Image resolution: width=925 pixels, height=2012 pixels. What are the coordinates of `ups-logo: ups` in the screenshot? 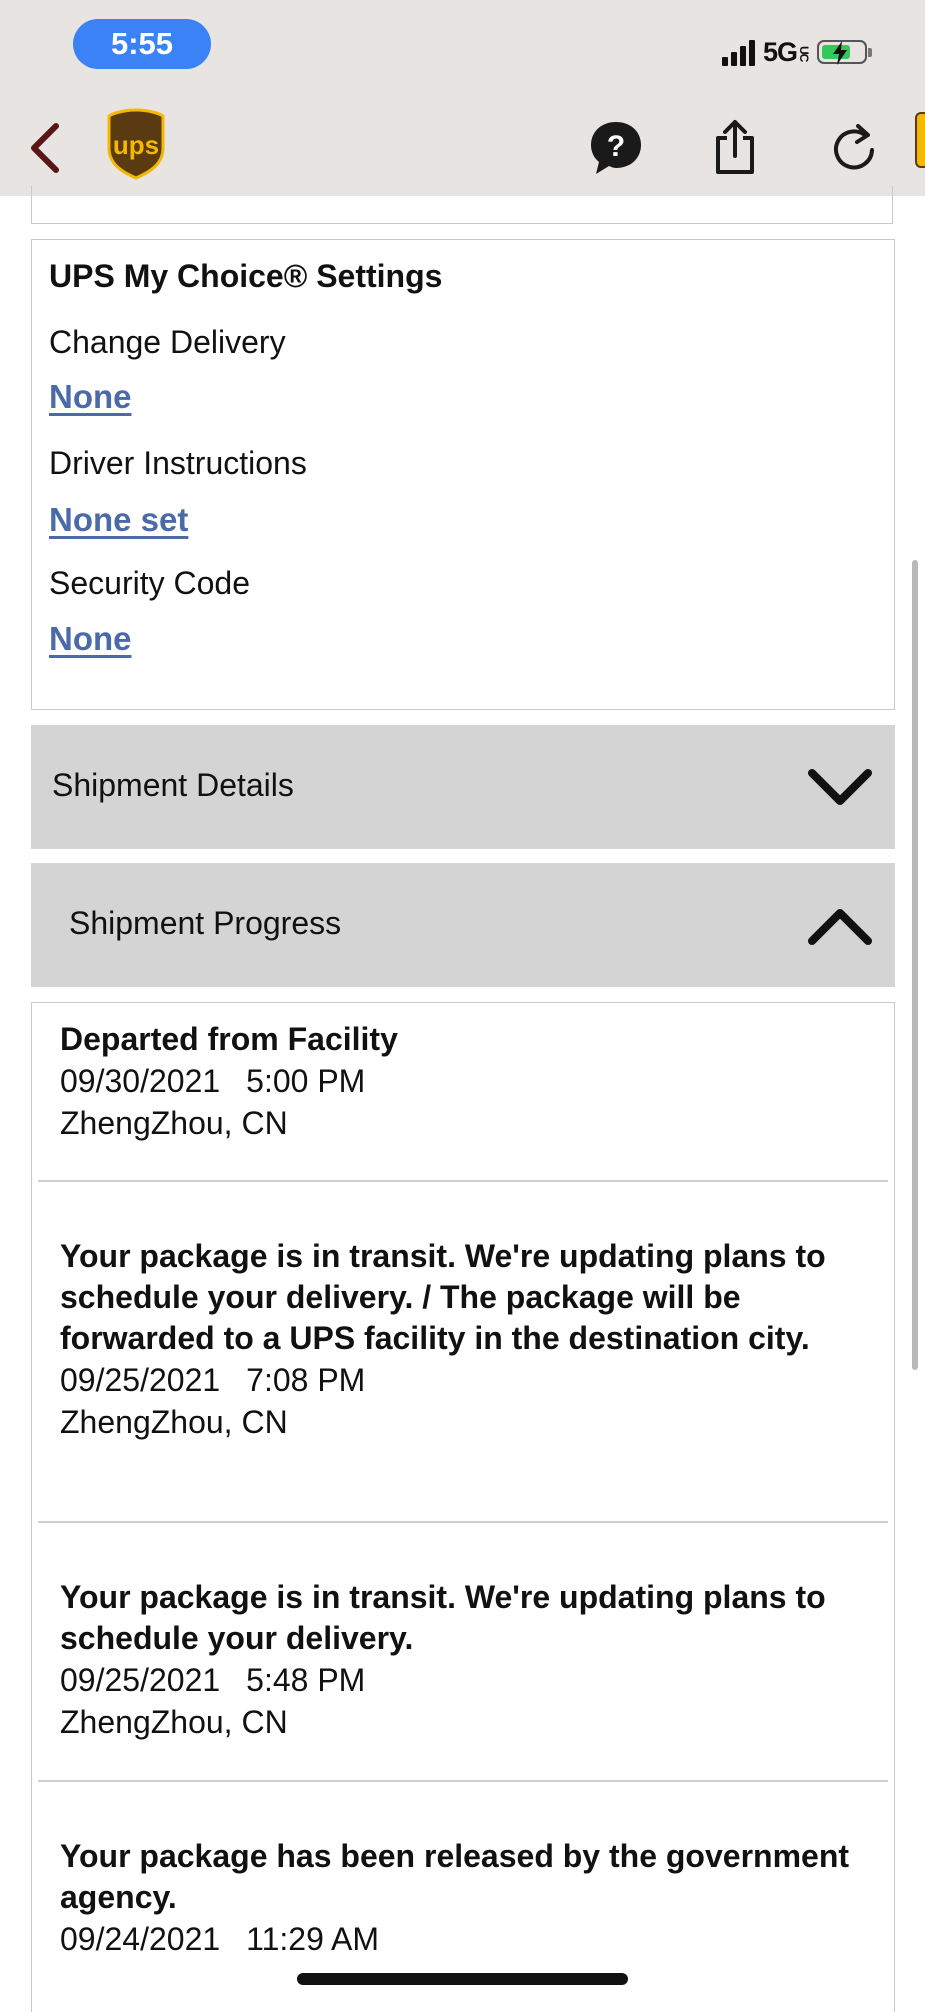 It's located at (136, 144).